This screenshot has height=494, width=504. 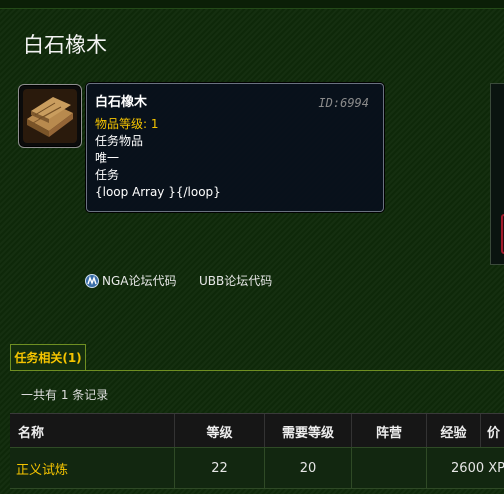 What do you see at coordinates (252, 4) in the screenshot?
I see `top-strip` at bounding box center [252, 4].